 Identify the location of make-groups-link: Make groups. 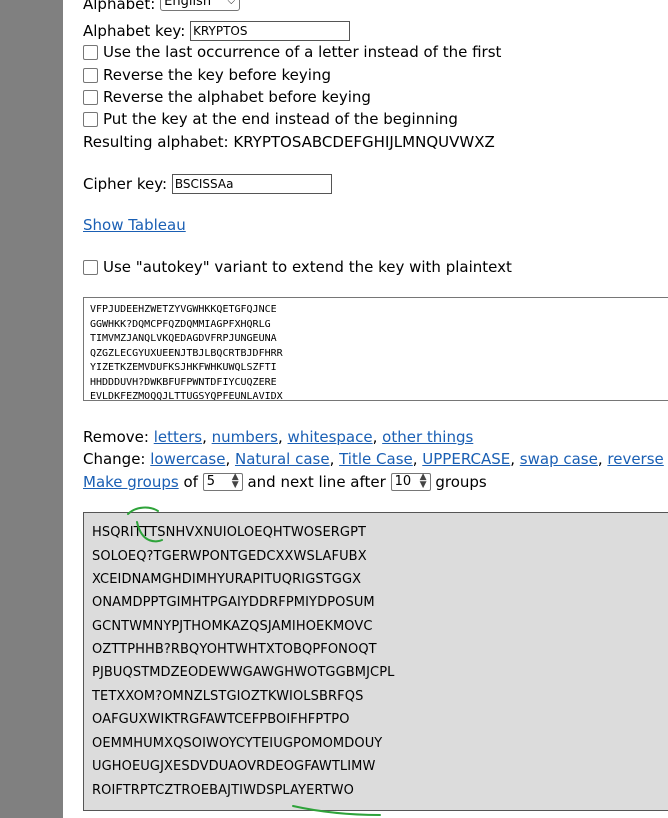
(131, 482).